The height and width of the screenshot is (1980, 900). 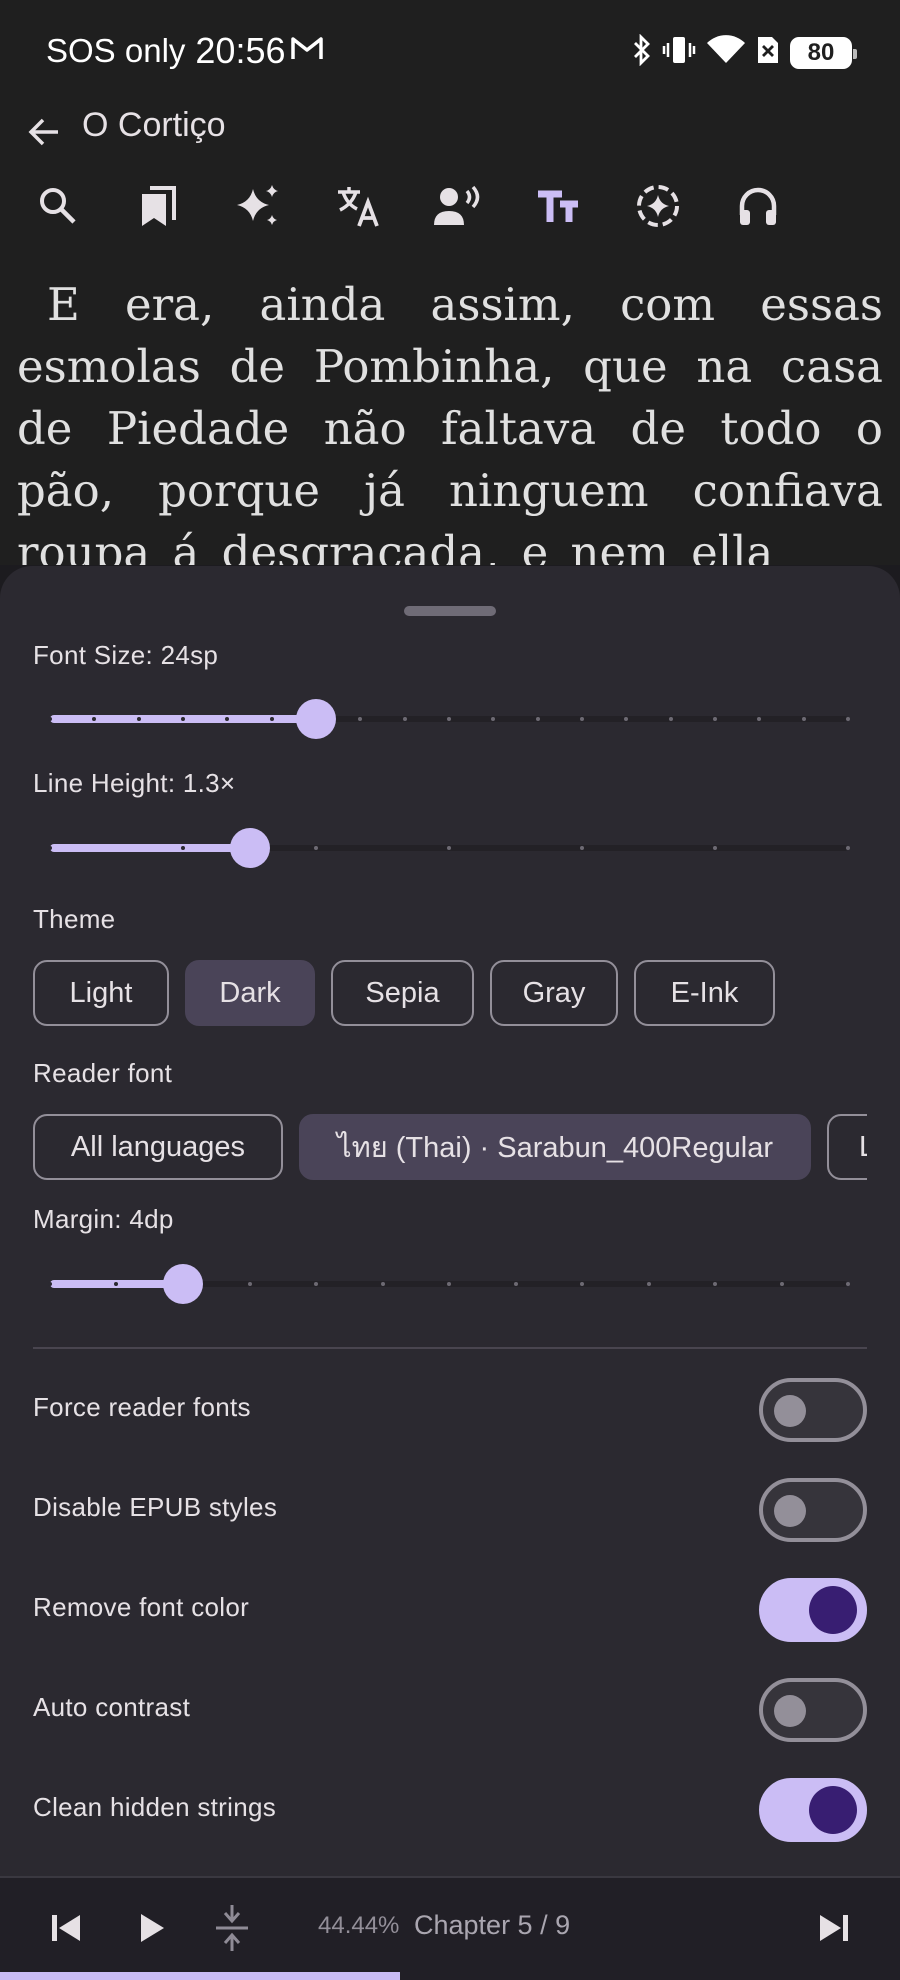 I want to click on back-button, so click(x=44, y=132).